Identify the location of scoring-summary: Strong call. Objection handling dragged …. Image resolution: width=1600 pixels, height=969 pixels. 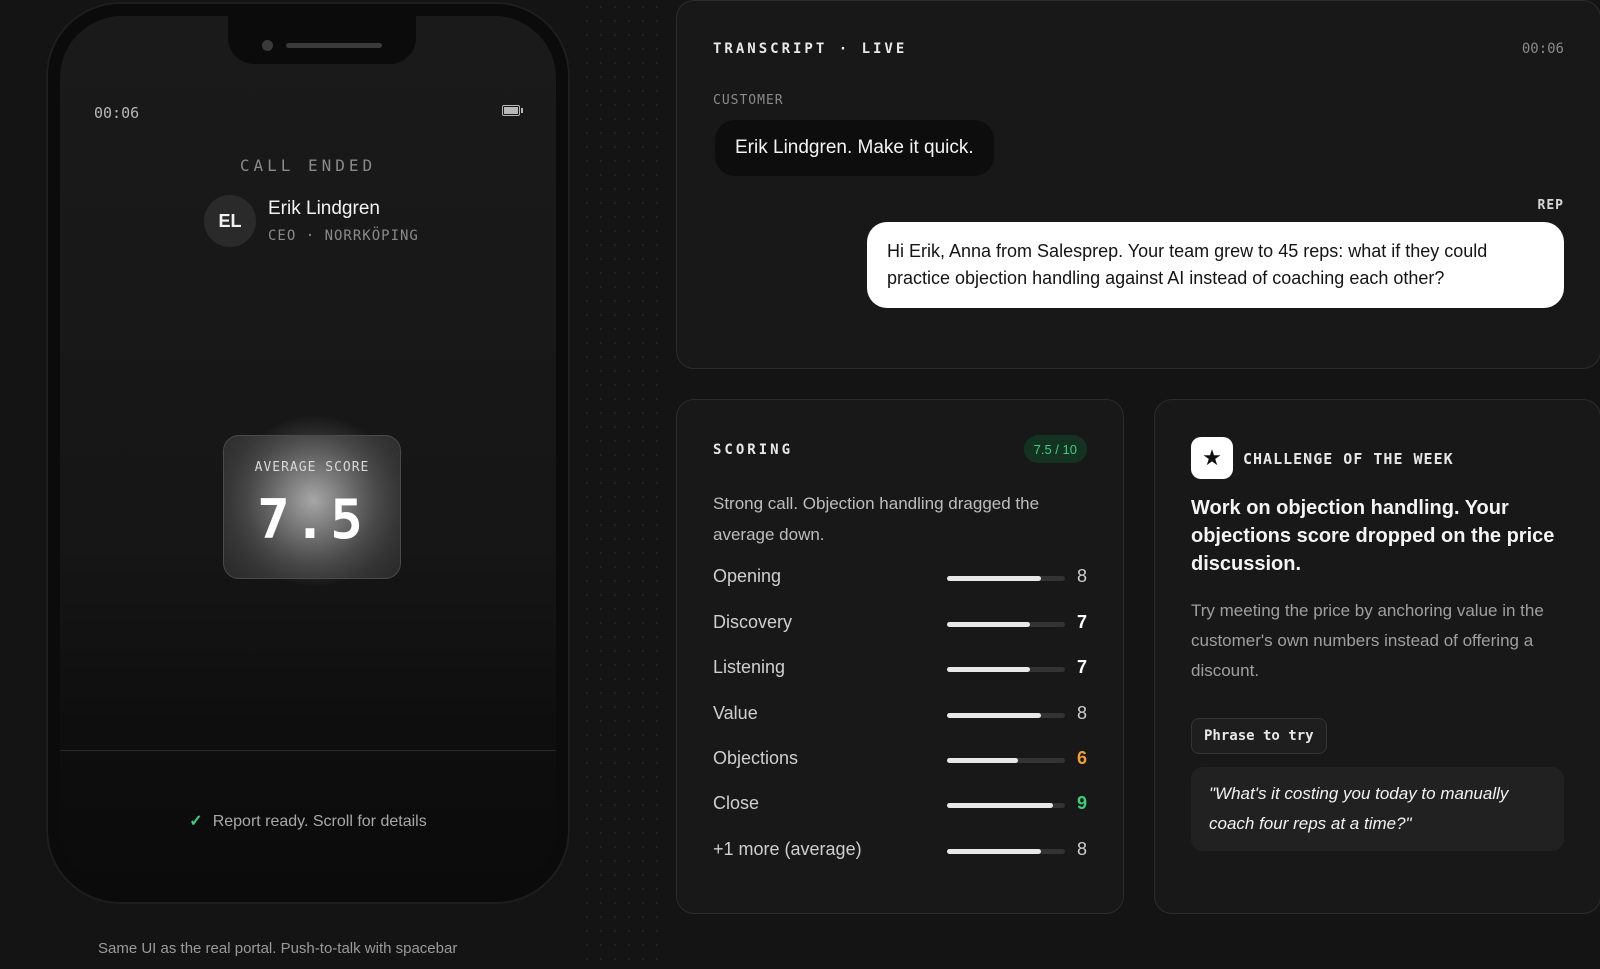
(876, 519).